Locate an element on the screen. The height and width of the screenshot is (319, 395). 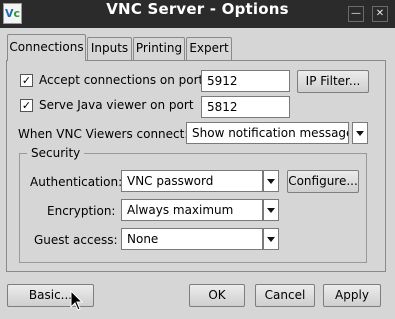
minimize-icon: — is located at coordinates (356, 13).